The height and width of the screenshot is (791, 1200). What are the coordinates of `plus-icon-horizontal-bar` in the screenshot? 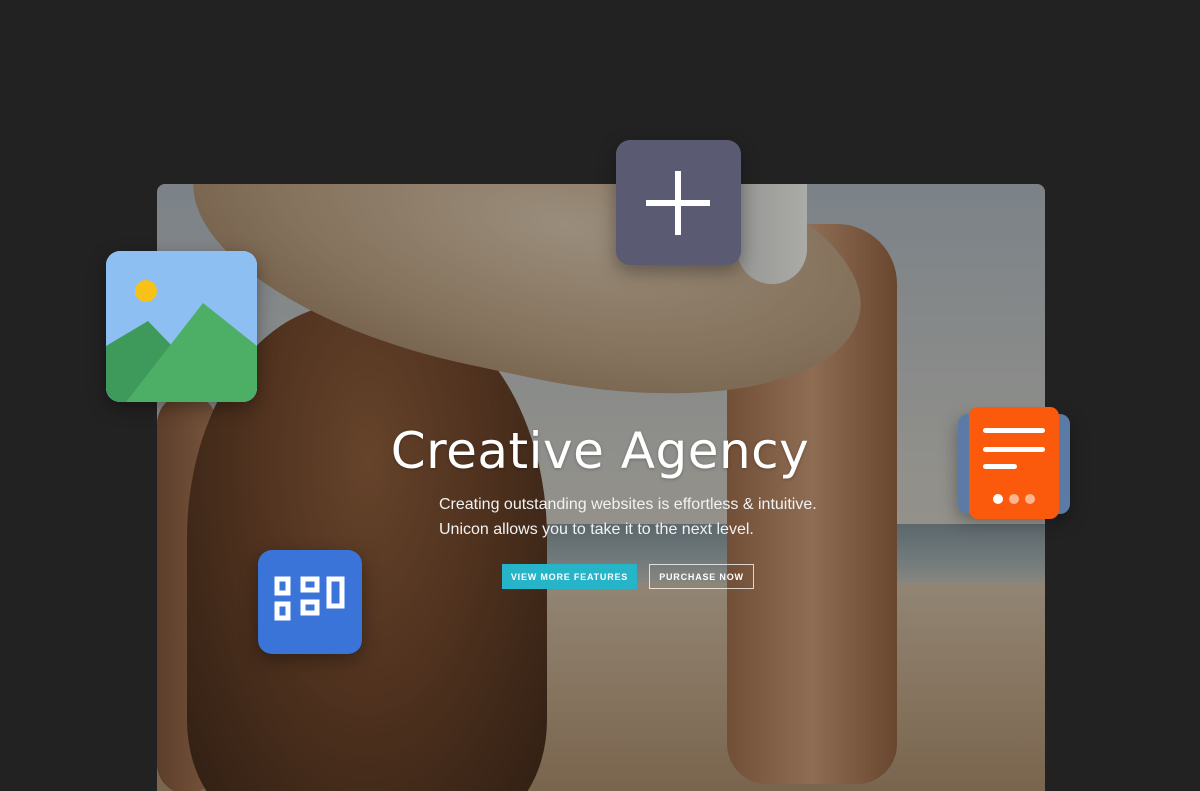 It's located at (678, 203).